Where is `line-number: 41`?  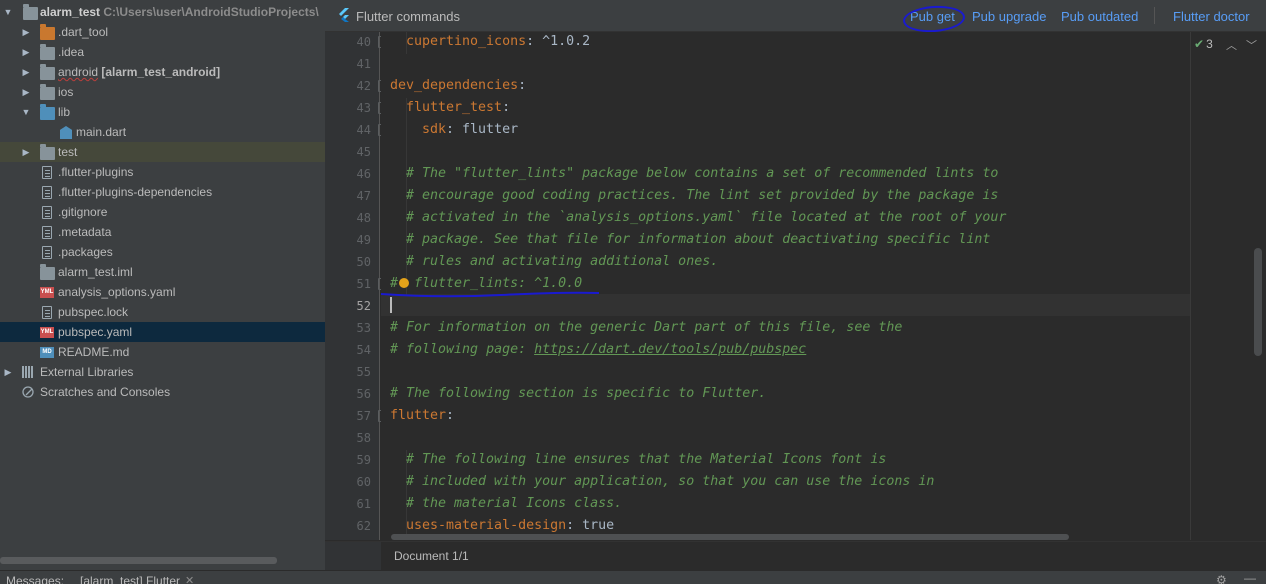 line-number: 41 is located at coordinates (363, 64).